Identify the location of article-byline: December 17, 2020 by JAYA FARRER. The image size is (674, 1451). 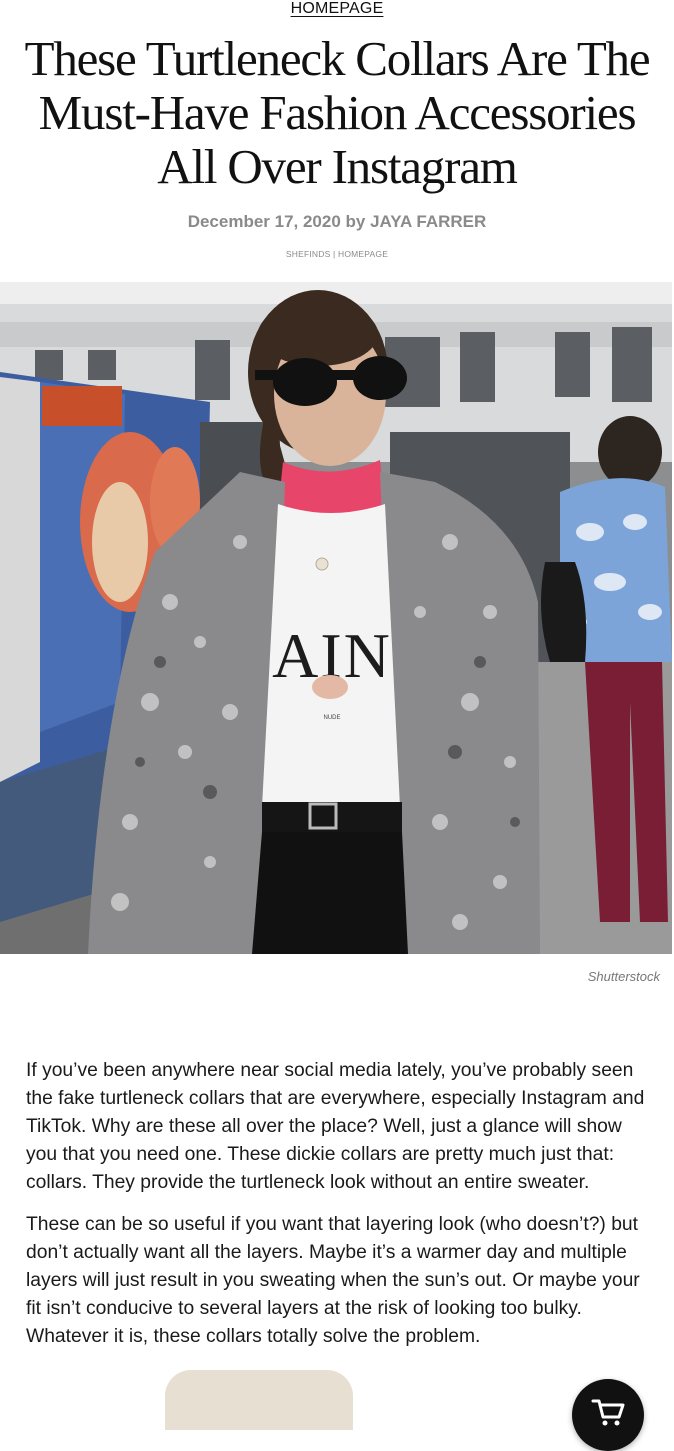
(337, 221).